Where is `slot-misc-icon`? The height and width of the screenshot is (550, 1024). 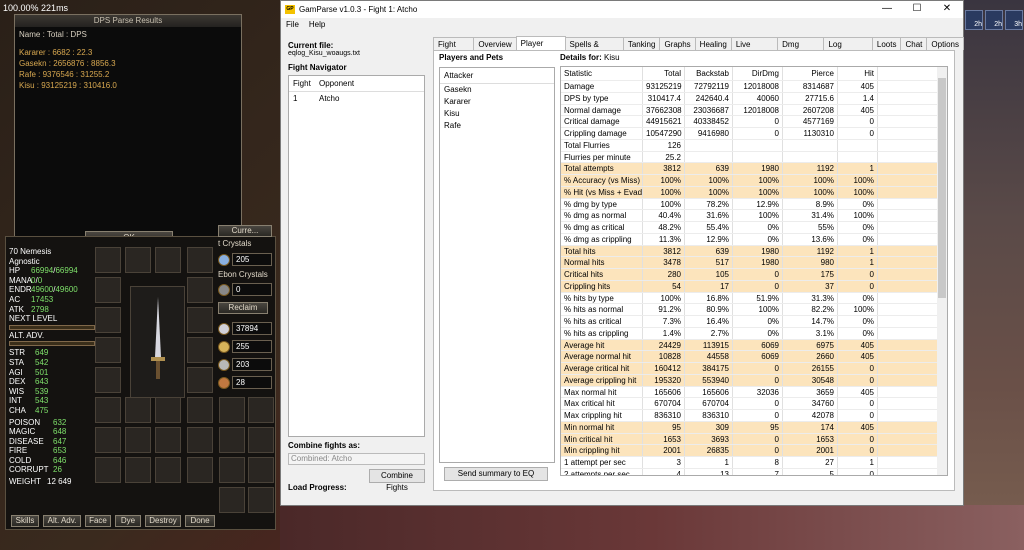 slot-misc-icon is located at coordinates (200, 470).